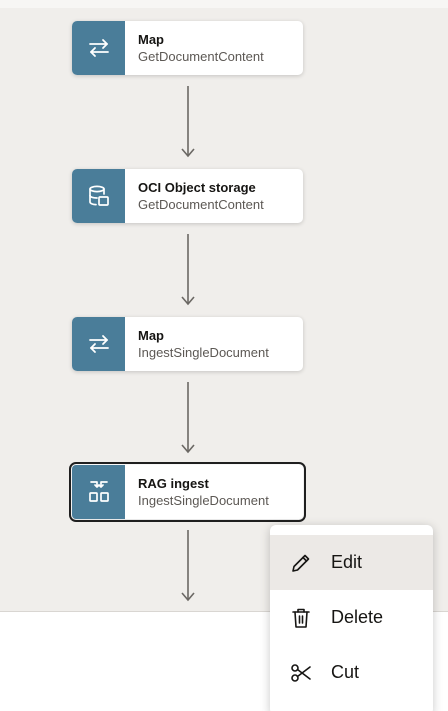 The width and height of the screenshot is (448, 711). Describe the element at coordinates (345, 672) in the screenshot. I see `menu-item-label: Cut` at that location.